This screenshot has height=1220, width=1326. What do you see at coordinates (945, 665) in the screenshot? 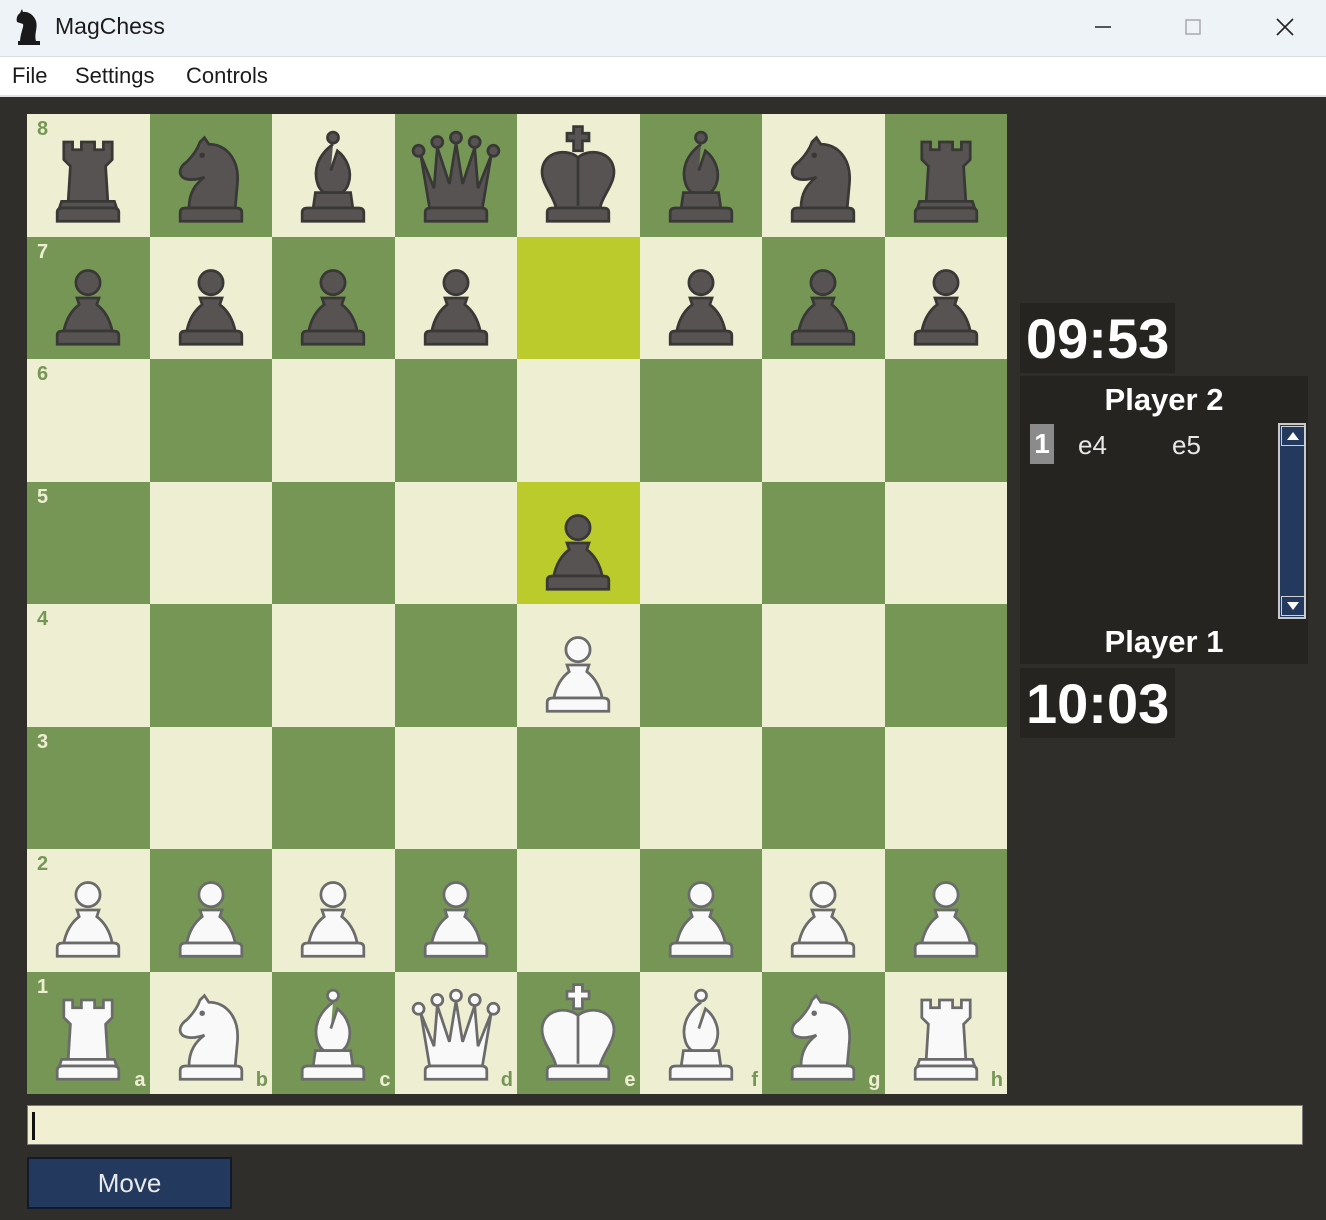
I see `square-h4` at bounding box center [945, 665].